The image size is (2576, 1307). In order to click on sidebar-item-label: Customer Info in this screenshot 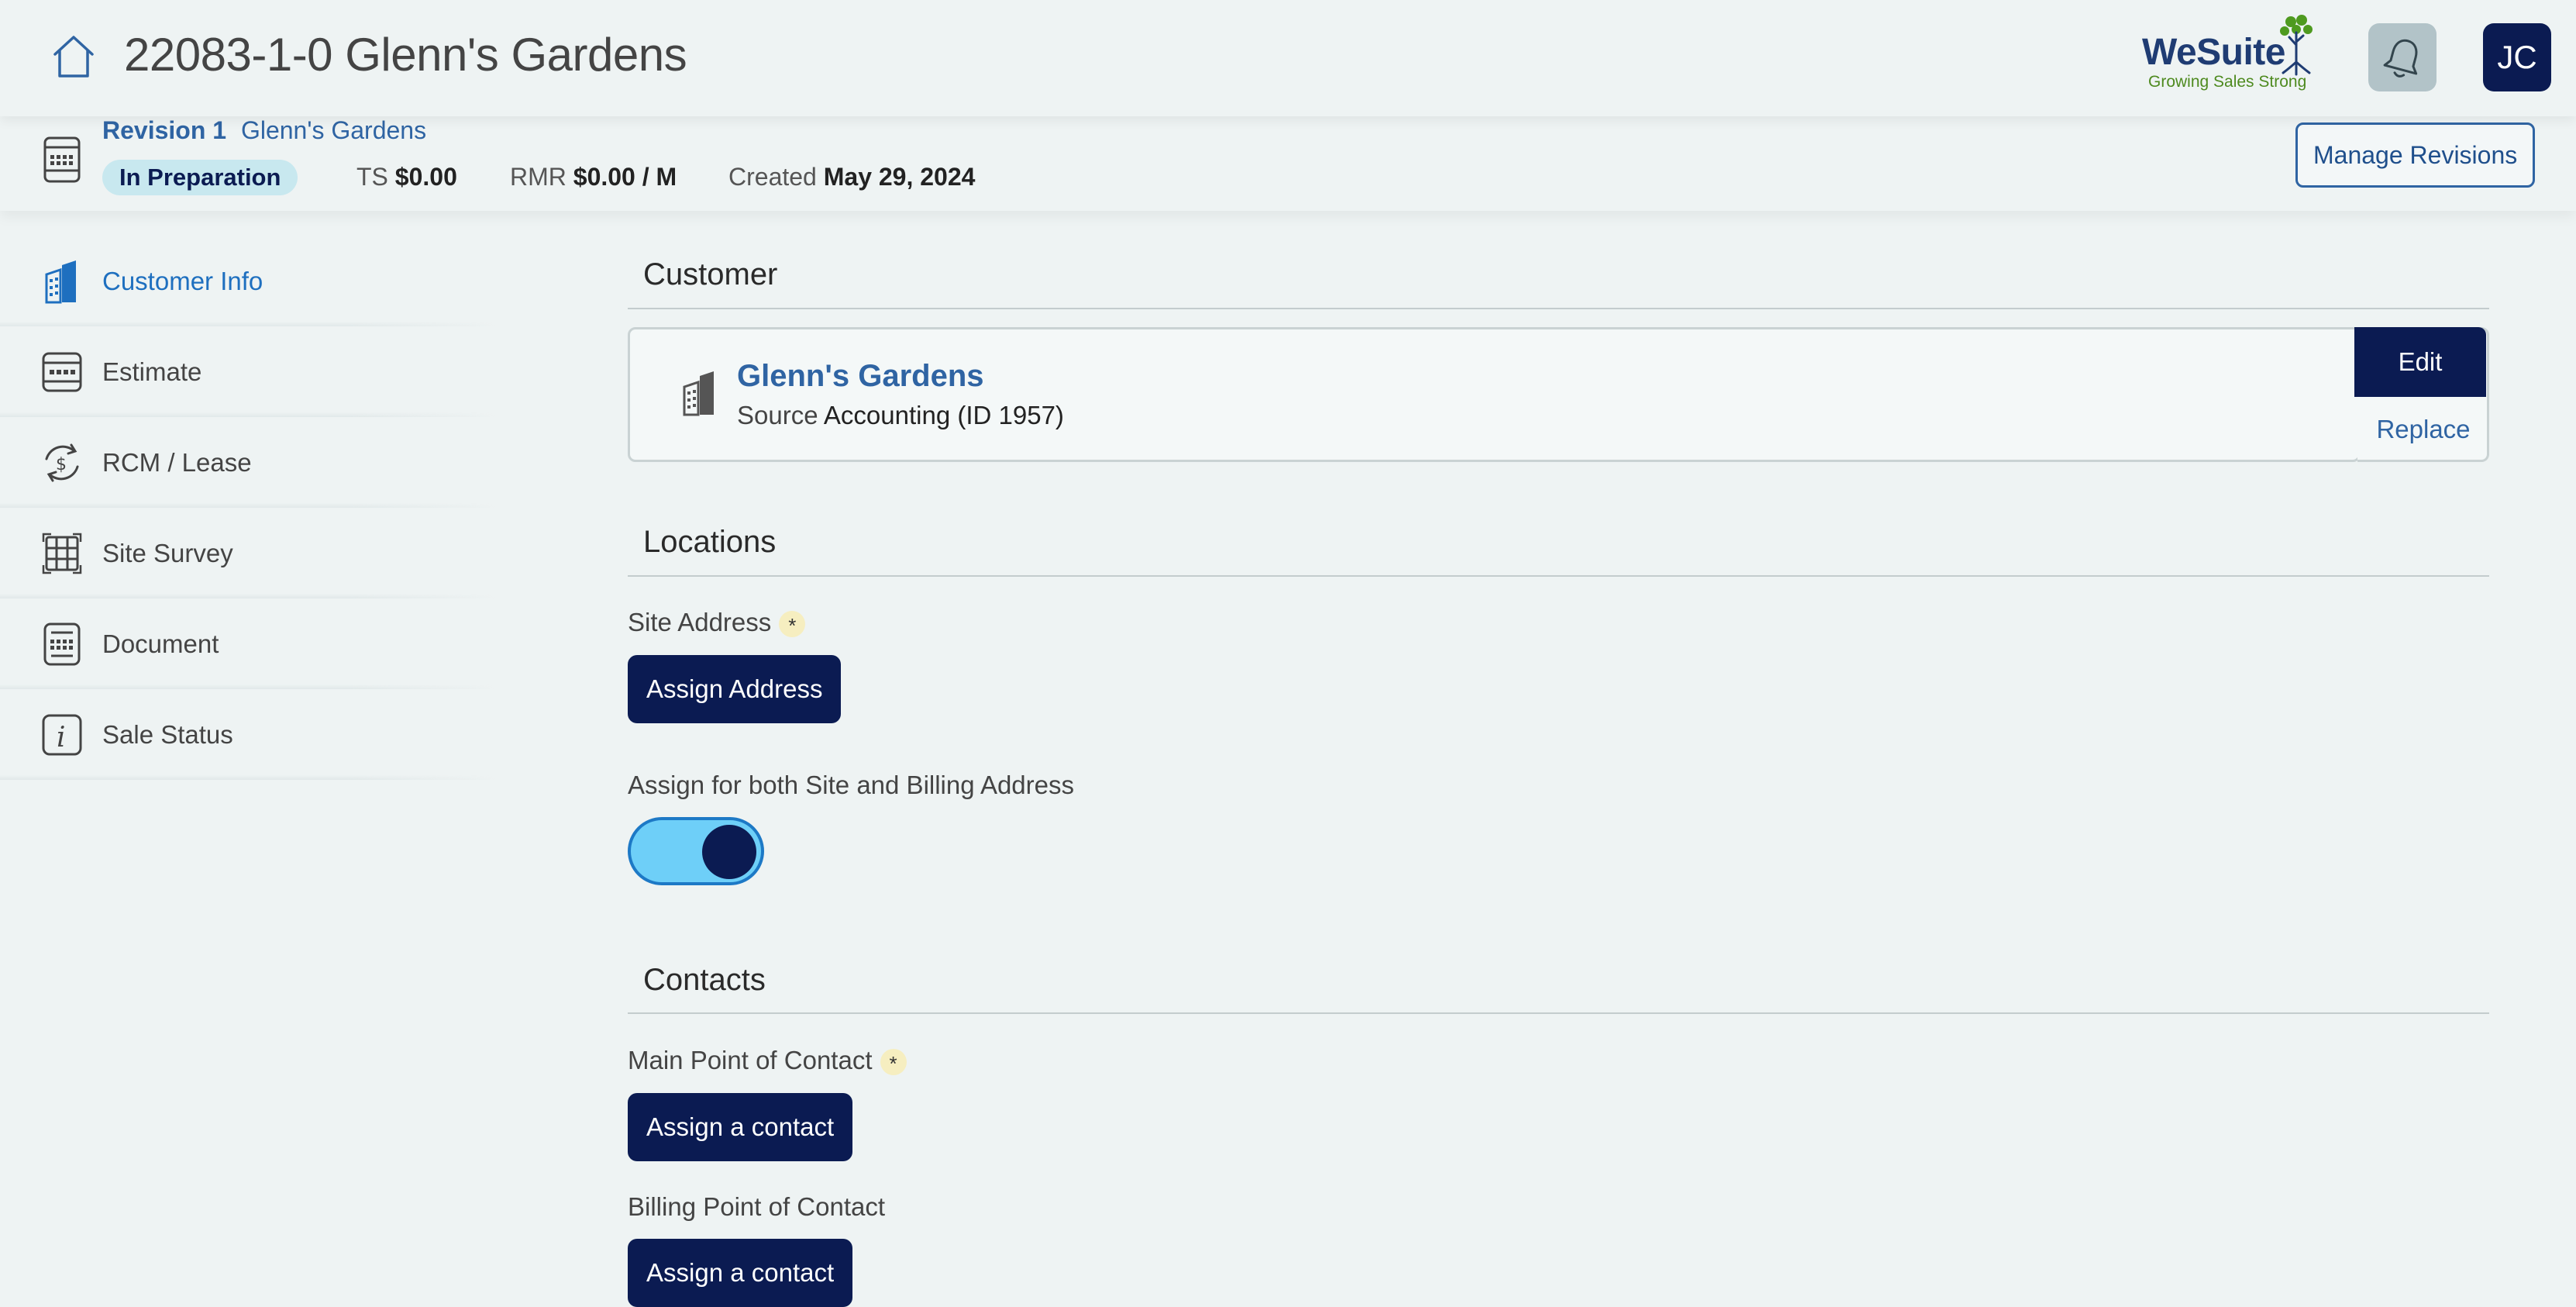, I will do `click(182, 281)`.